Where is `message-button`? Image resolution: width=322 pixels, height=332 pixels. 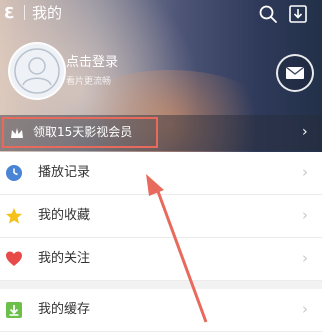
message-button is located at coordinates (295, 73).